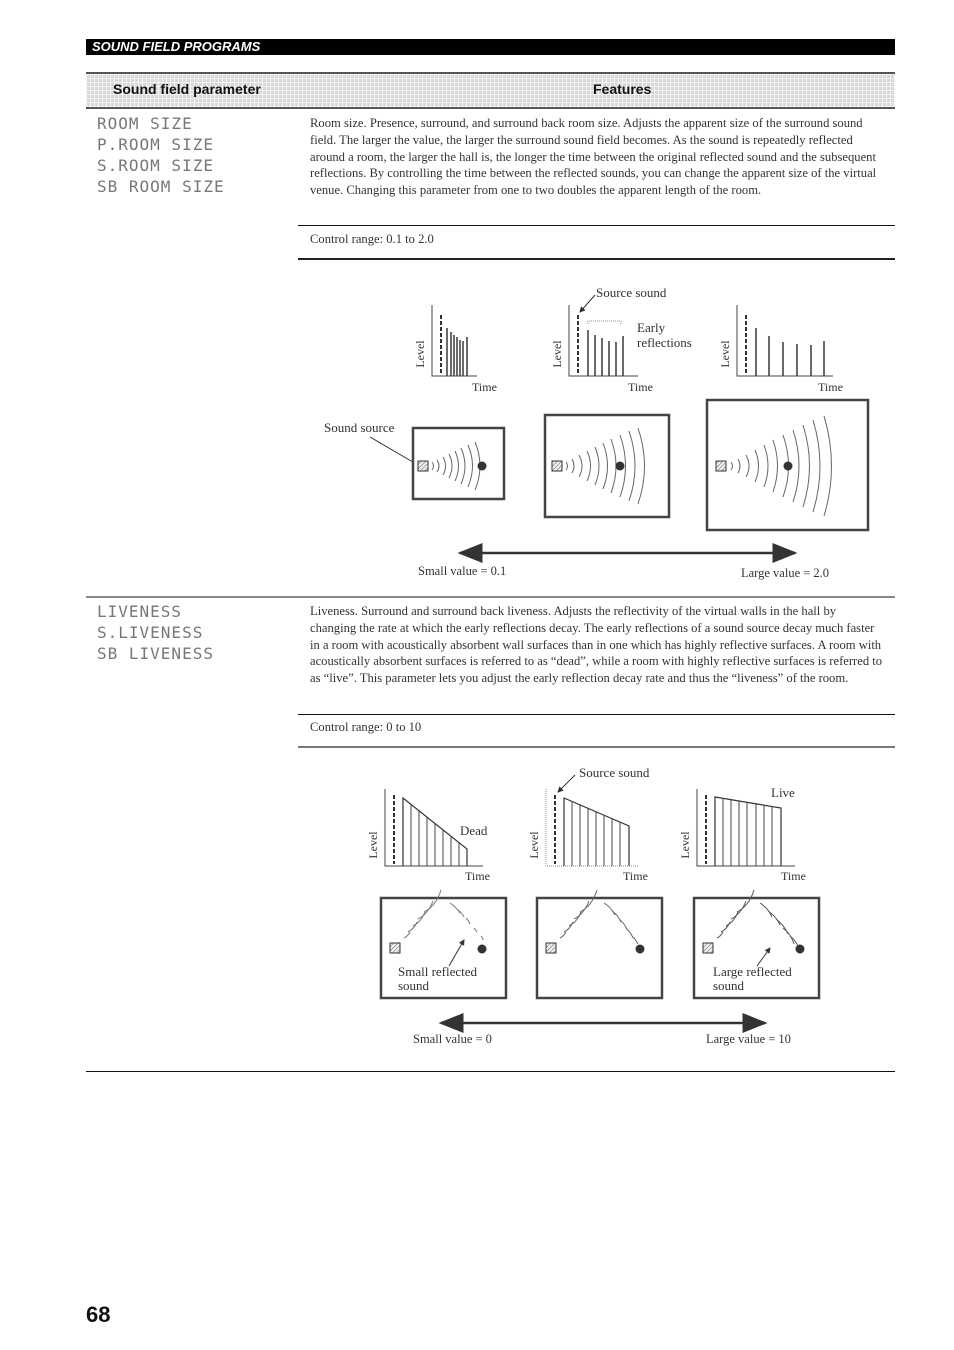 This screenshot has height=1350, width=954. I want to click on room-large-reflection: Large reflected sound, so click(756, 944).